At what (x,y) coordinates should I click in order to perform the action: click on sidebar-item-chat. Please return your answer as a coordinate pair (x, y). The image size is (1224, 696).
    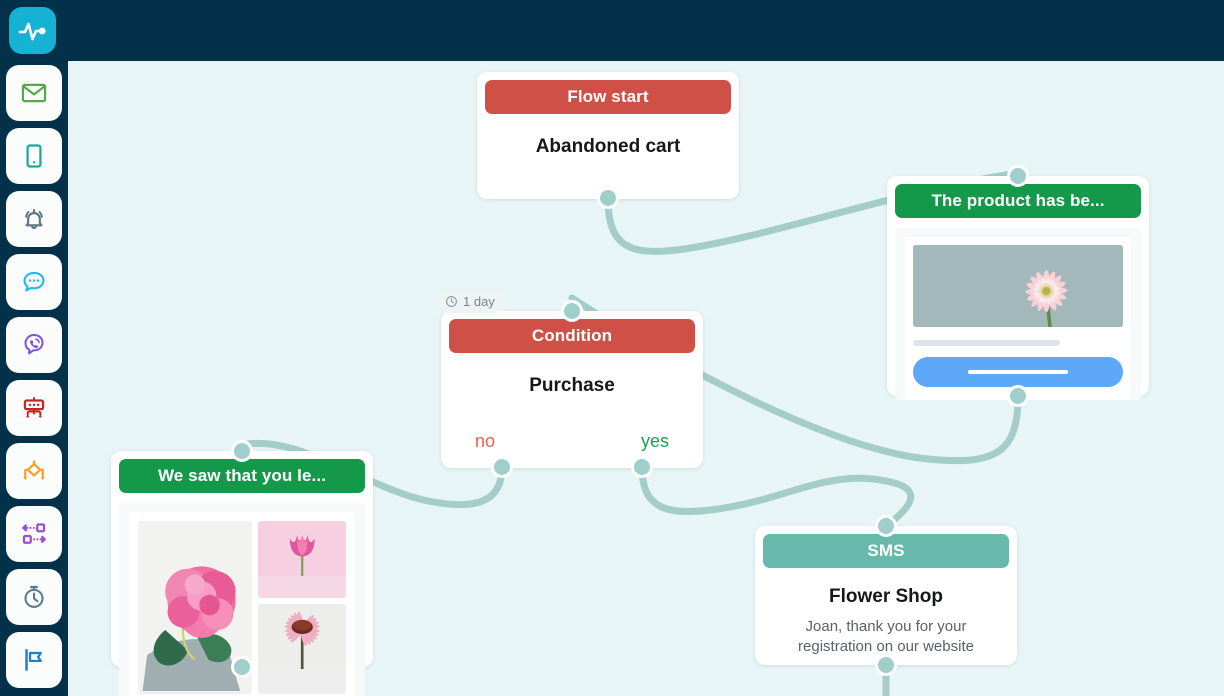
    Looking at the image, I should click on (34, 282).